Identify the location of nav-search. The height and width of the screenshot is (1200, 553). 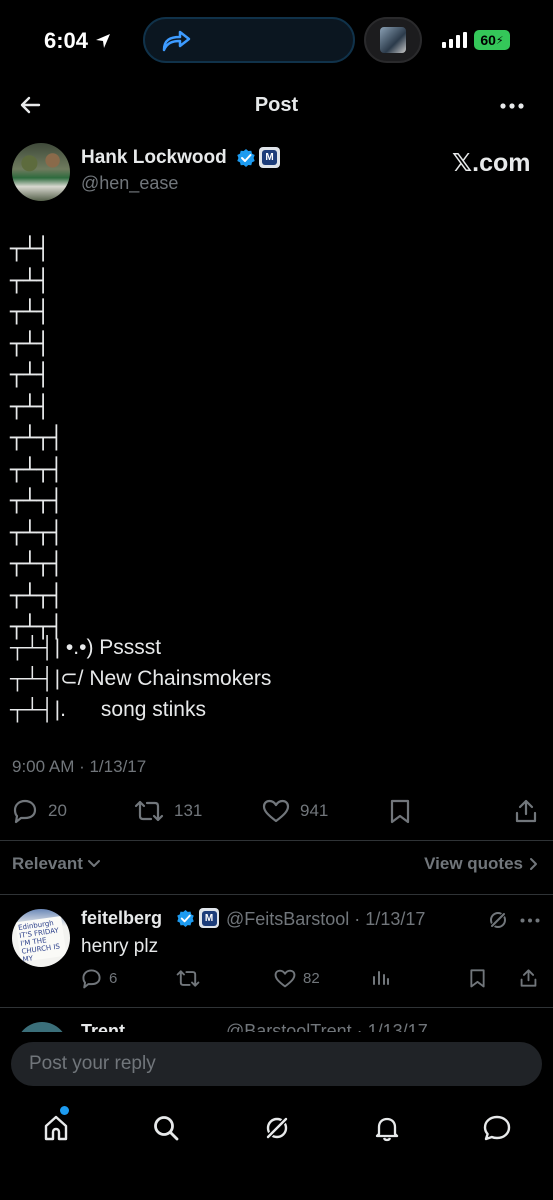
(166, 1128).